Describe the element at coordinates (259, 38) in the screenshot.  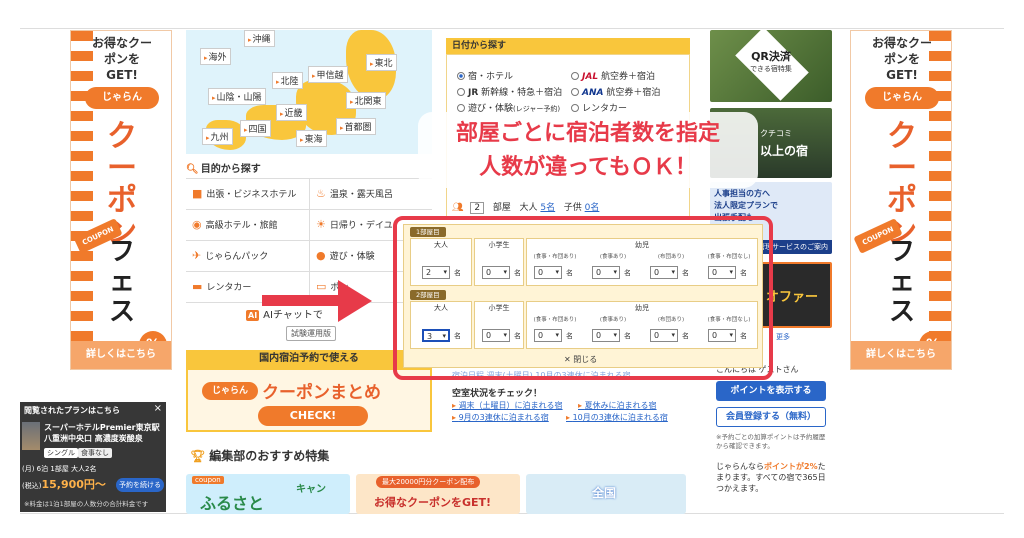
I see `region-okinawa: 沖縄` at that location.